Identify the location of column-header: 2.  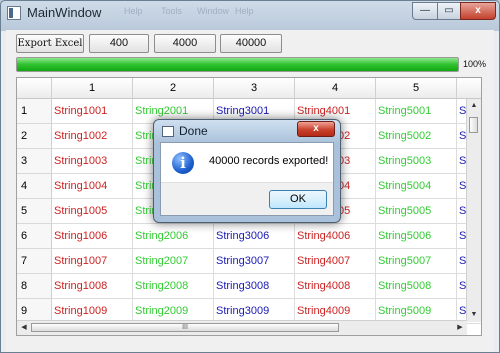
(173, 88).